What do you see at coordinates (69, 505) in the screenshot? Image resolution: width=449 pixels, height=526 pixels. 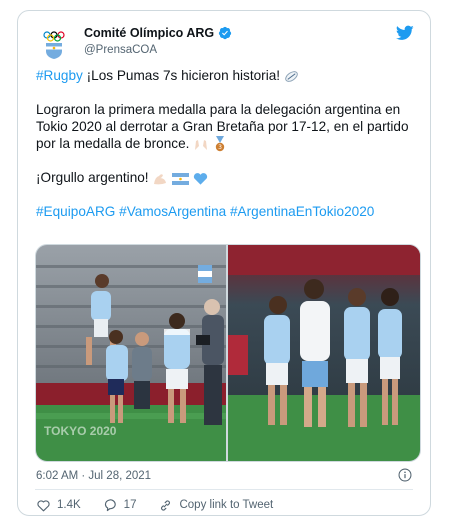 I see `like-count: 1.4K` at bounding box center [69, 505].